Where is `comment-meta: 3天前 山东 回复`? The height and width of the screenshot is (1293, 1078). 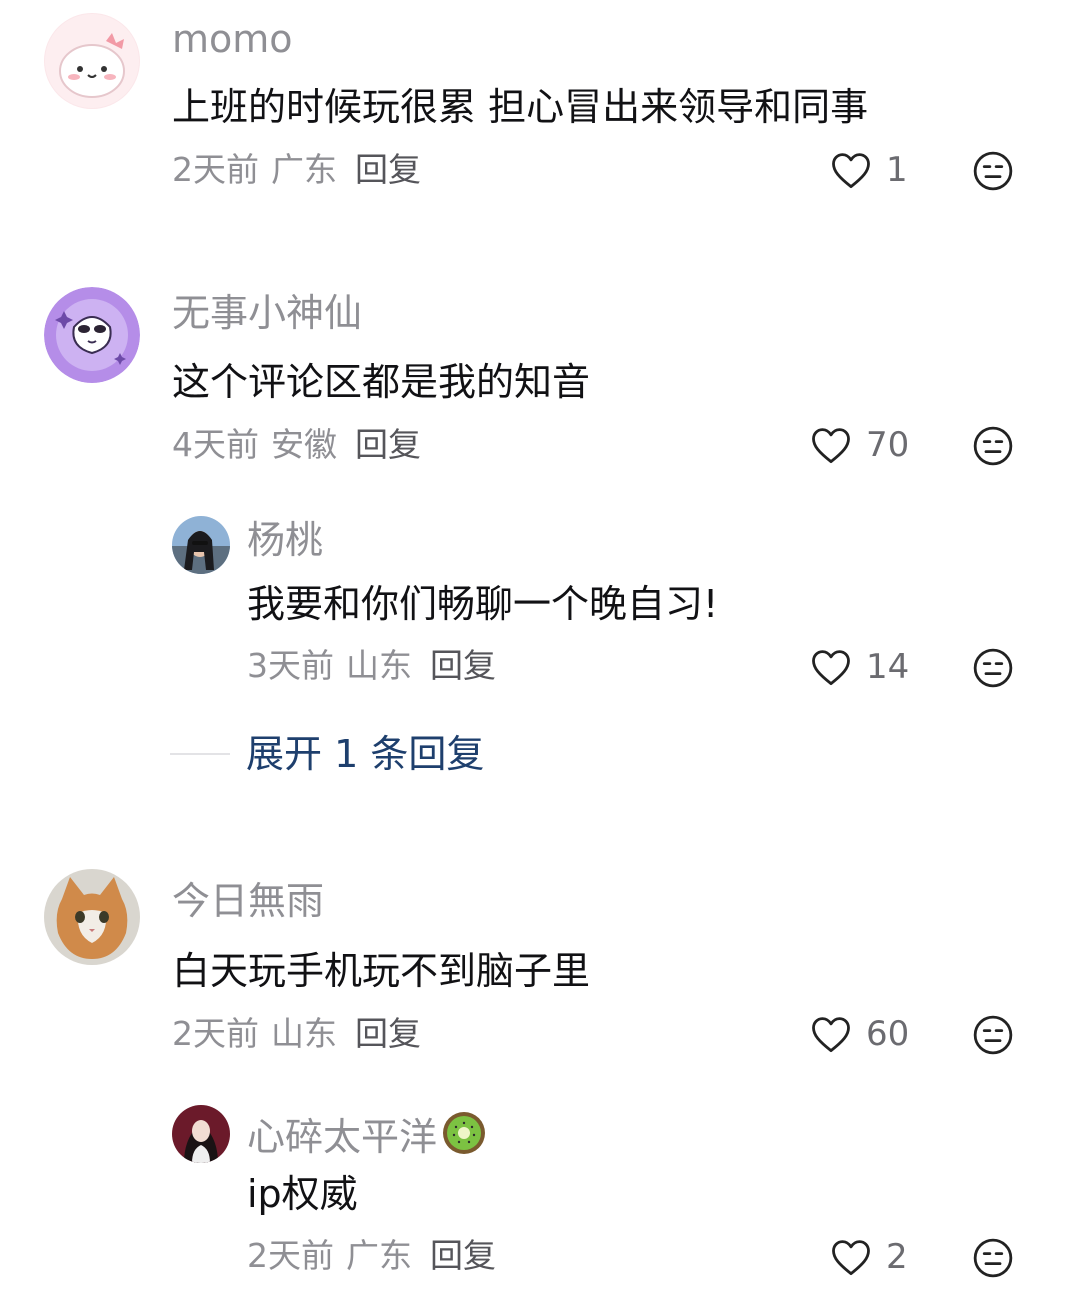 comment-meta: 3天前 山东 回复 is located at coordinates (371, 665).